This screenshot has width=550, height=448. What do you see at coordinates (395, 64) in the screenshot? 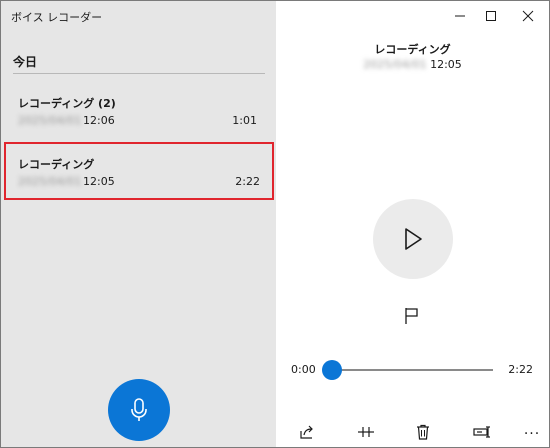
I see `player-date: 2025/04/01` at bounding box center [395, 64].